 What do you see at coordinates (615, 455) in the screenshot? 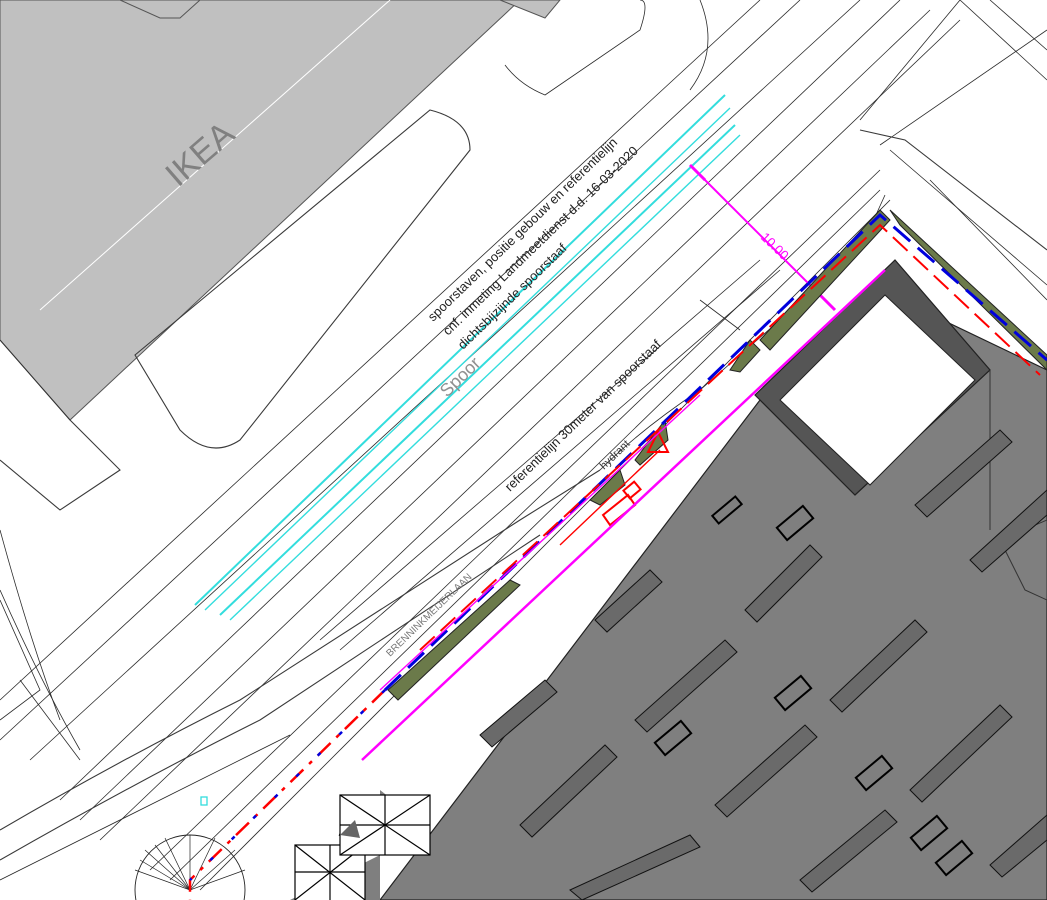
I see `hydrant-label: hydrant` at bounding box center [615, 455].